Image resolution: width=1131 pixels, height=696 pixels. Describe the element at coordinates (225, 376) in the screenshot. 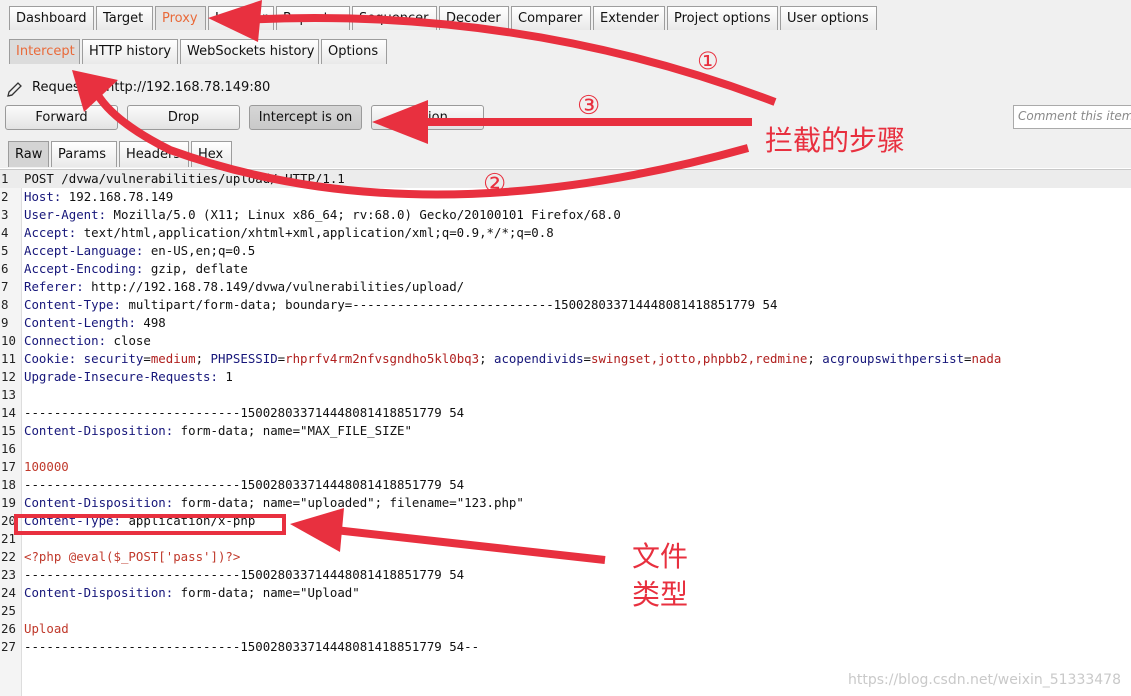

I see `header-value: 1` at that location.